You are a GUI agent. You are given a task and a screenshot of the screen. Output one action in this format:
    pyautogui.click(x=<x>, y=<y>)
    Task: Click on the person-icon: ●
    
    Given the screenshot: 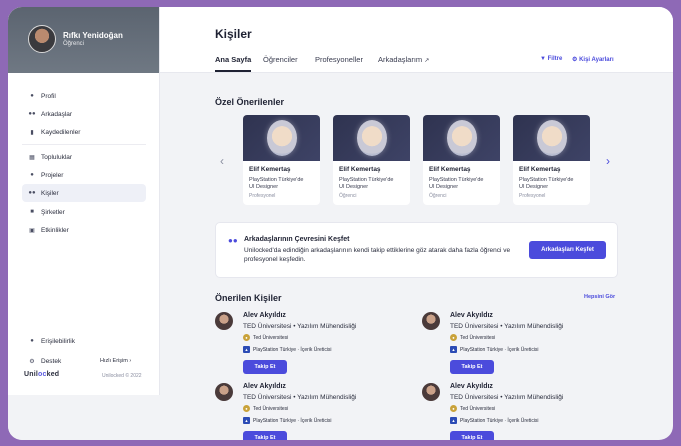 What is the action you would take?
    pyautogui.click(x=32, y=96)
    